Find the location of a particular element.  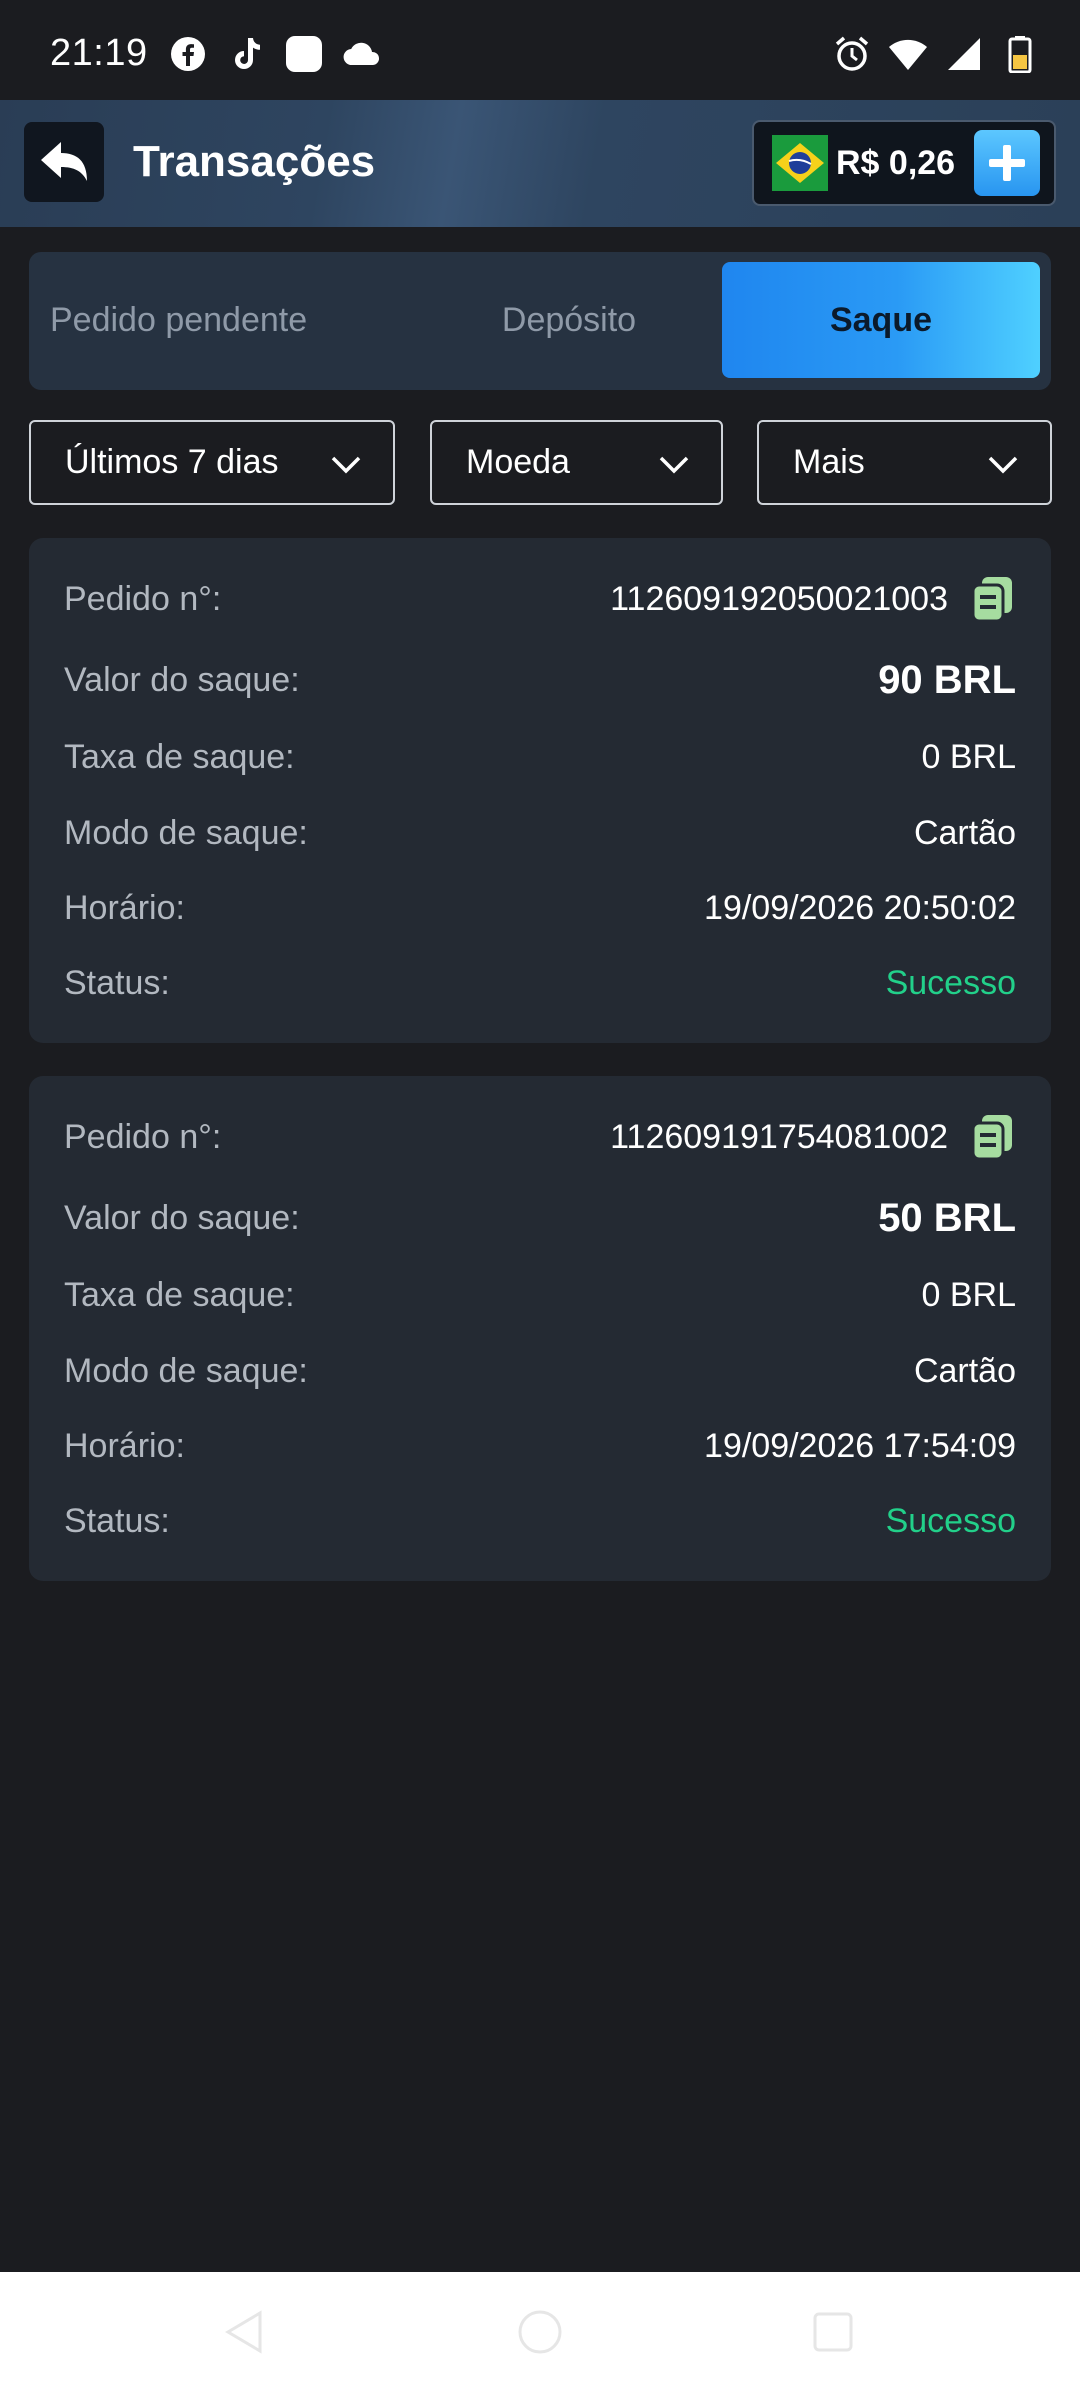

system-nav-bar is located at coordinates (540, 2336).